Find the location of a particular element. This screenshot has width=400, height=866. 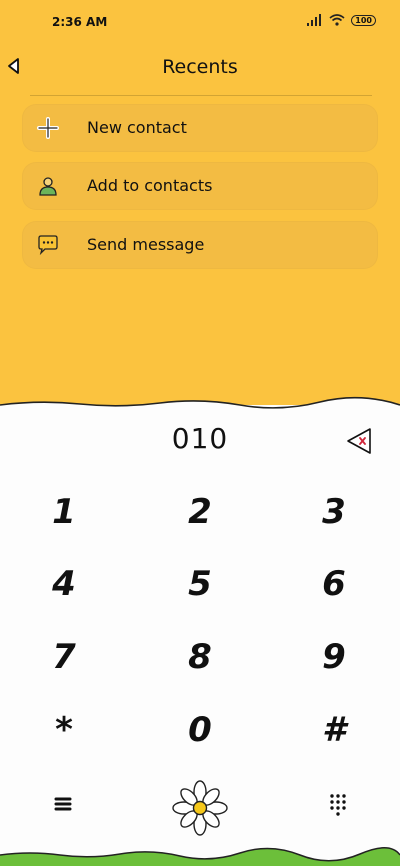

status-time: 2:36 AM is located at coordinates (80, 22).